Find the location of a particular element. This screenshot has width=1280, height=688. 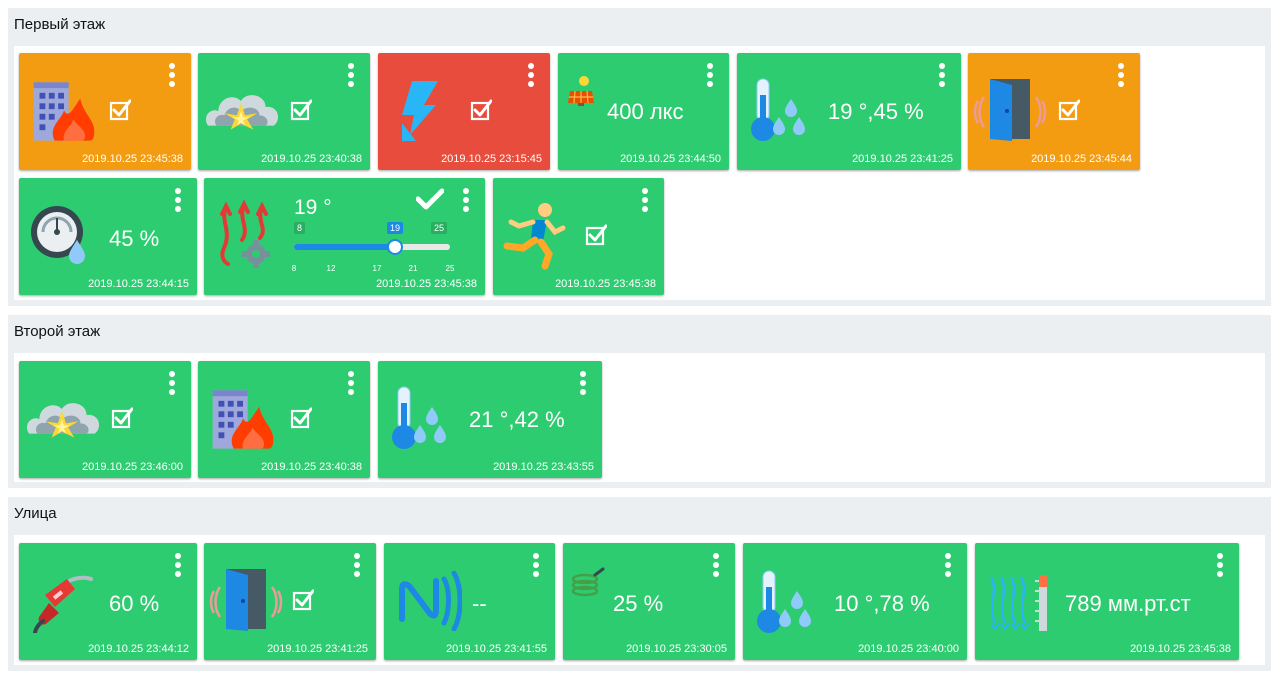

timestamp: 2019.10.25 23:41:55 is located at coordinates (496, 649).